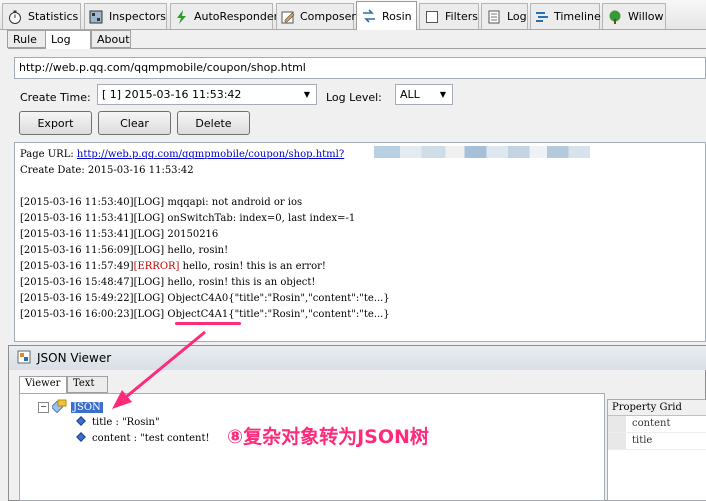 Image resolution: width=706 pixels, height=501 pixels. What do you see at coordinates (87, 407) in the screenshot?
I see `json-root-label: JSON` at bounding box center [87, 407].